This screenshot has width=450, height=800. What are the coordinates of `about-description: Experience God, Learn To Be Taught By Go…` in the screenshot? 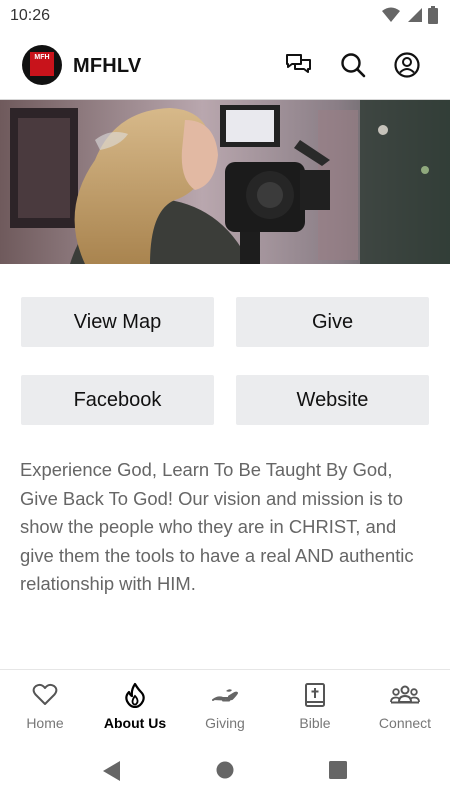 It's located at (217, 526).